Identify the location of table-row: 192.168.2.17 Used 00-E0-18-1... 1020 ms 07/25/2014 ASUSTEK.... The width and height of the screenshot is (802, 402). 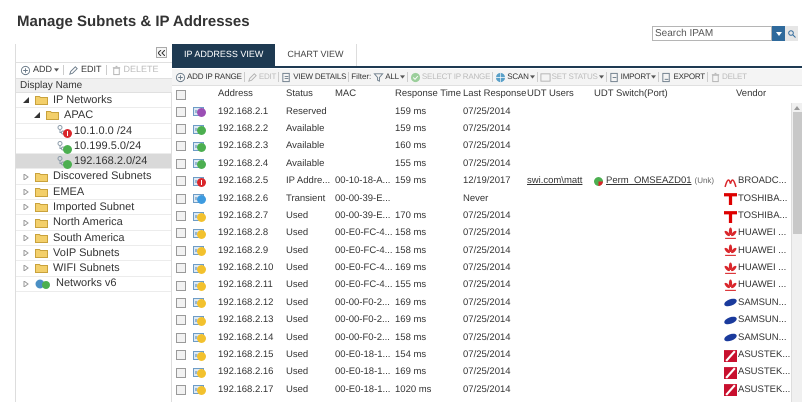
(481, 390).